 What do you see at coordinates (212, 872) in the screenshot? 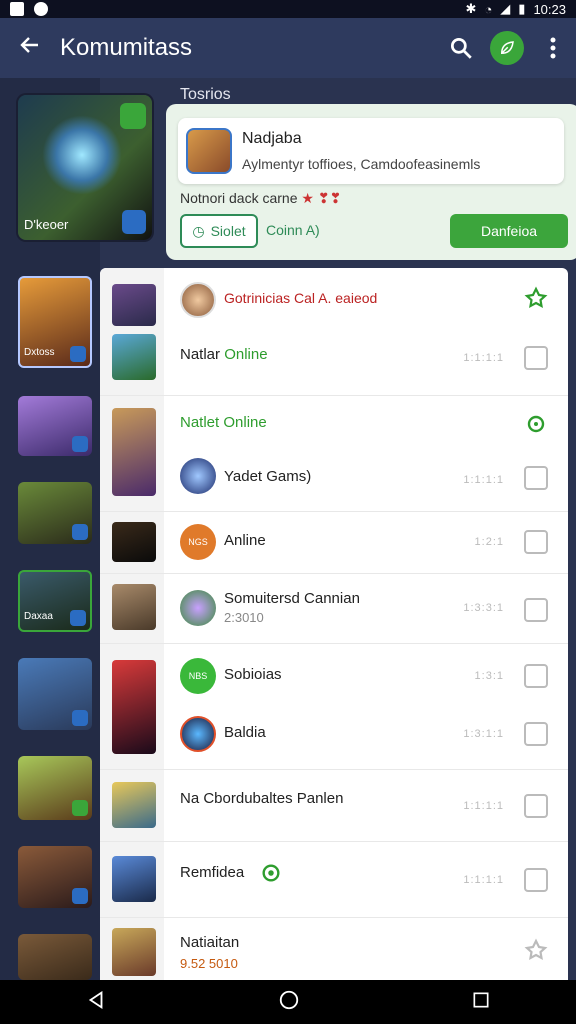
I see `row-title: Remfidea` at bounding box center [212, 872].